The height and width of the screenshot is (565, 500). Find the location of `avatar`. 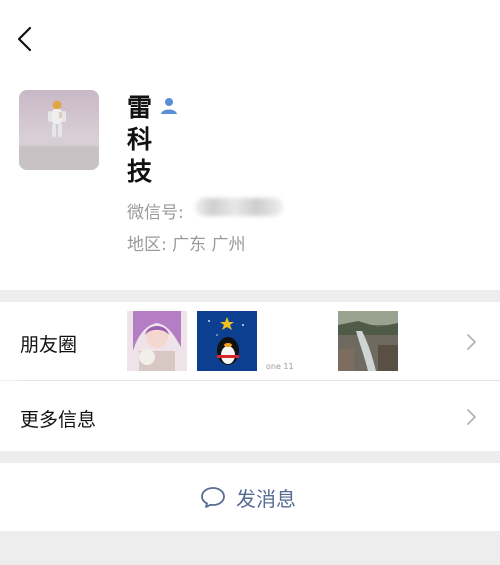

avatar is located at coordinates (59, 130).